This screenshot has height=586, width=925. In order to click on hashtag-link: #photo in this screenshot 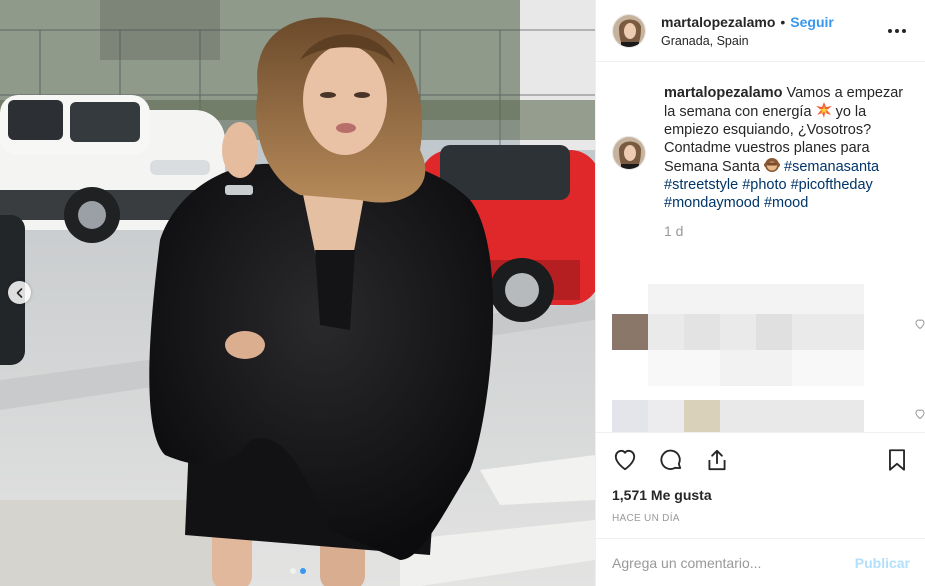, I will do `click(764, 185)`.